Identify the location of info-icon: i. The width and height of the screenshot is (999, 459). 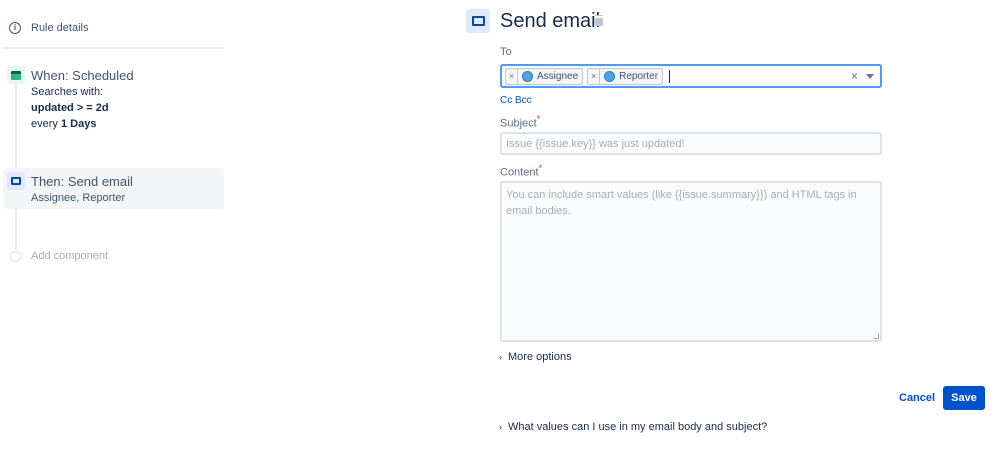
(15, 28).